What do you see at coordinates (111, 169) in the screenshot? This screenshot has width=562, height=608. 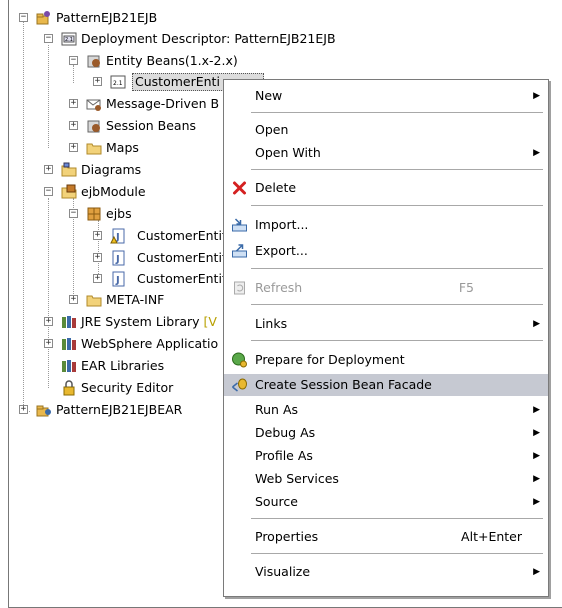 I see `diagrams-label: Diagrams` at bounding box center [111, 169].